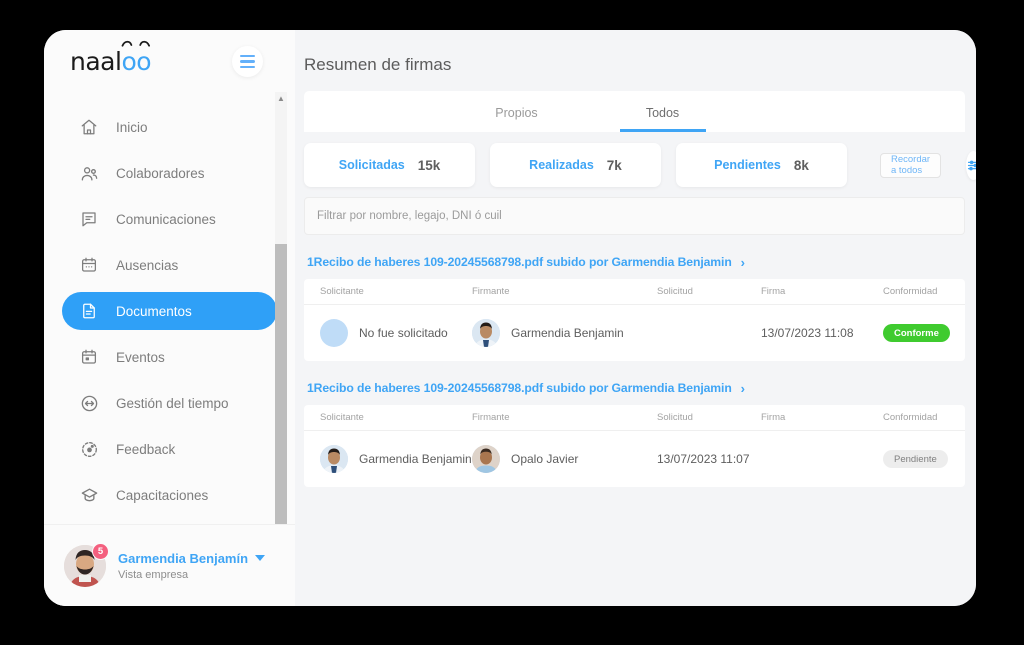 This screenshot has height=645, width=1024. Describe the element at coordinates (807, 333) in the screenshot. I see `cell-firma: 13/07/2023 11:08` at that location.